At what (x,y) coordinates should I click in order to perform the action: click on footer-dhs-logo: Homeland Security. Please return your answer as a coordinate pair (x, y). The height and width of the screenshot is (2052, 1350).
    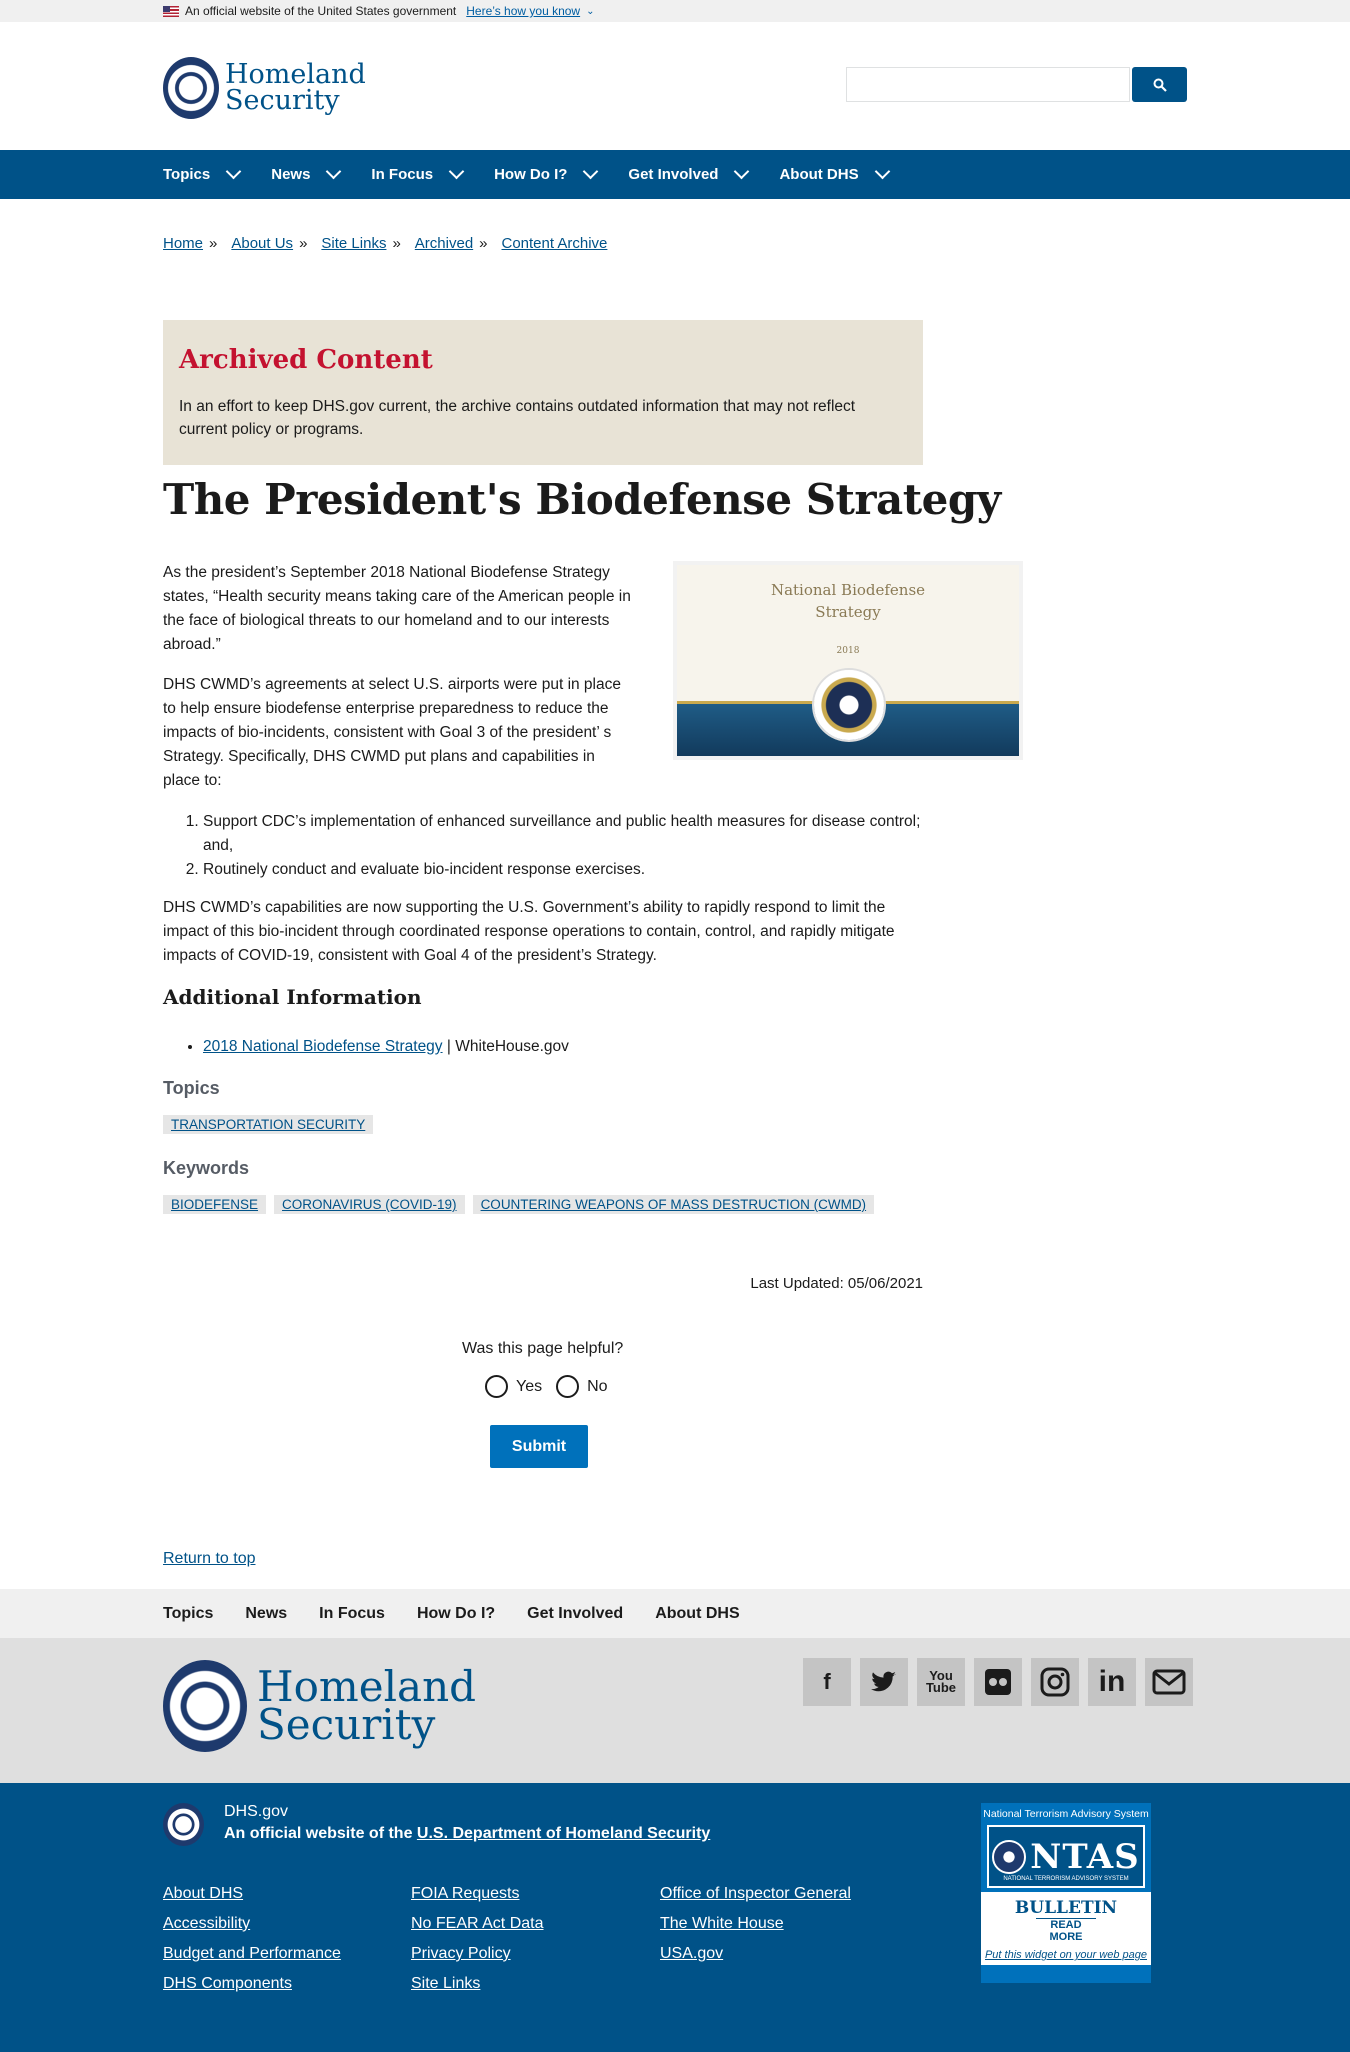
    Looking at the image, I should click on (319, 1706).